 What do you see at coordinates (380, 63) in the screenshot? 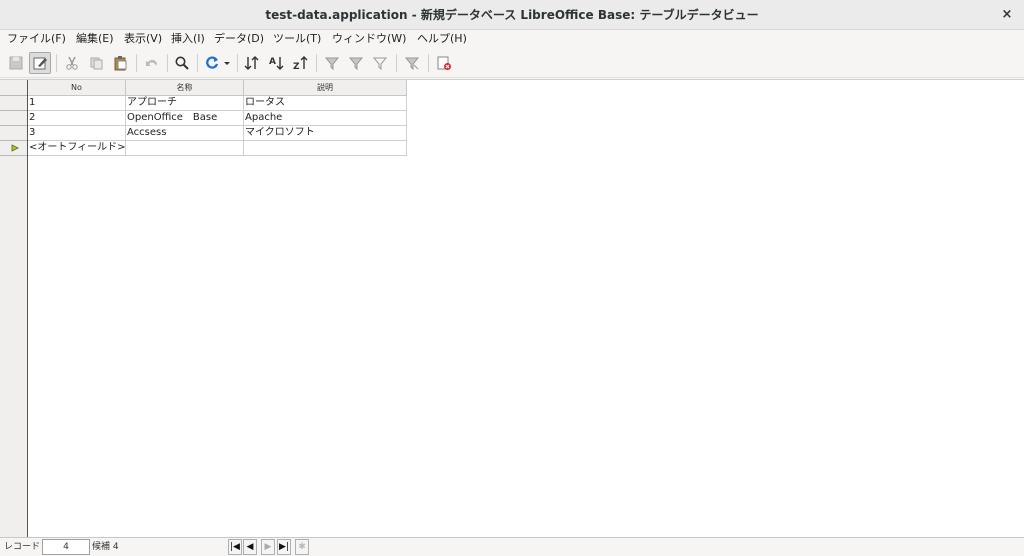
I see `apply-filter-icon` at bounding box center [380, 63].